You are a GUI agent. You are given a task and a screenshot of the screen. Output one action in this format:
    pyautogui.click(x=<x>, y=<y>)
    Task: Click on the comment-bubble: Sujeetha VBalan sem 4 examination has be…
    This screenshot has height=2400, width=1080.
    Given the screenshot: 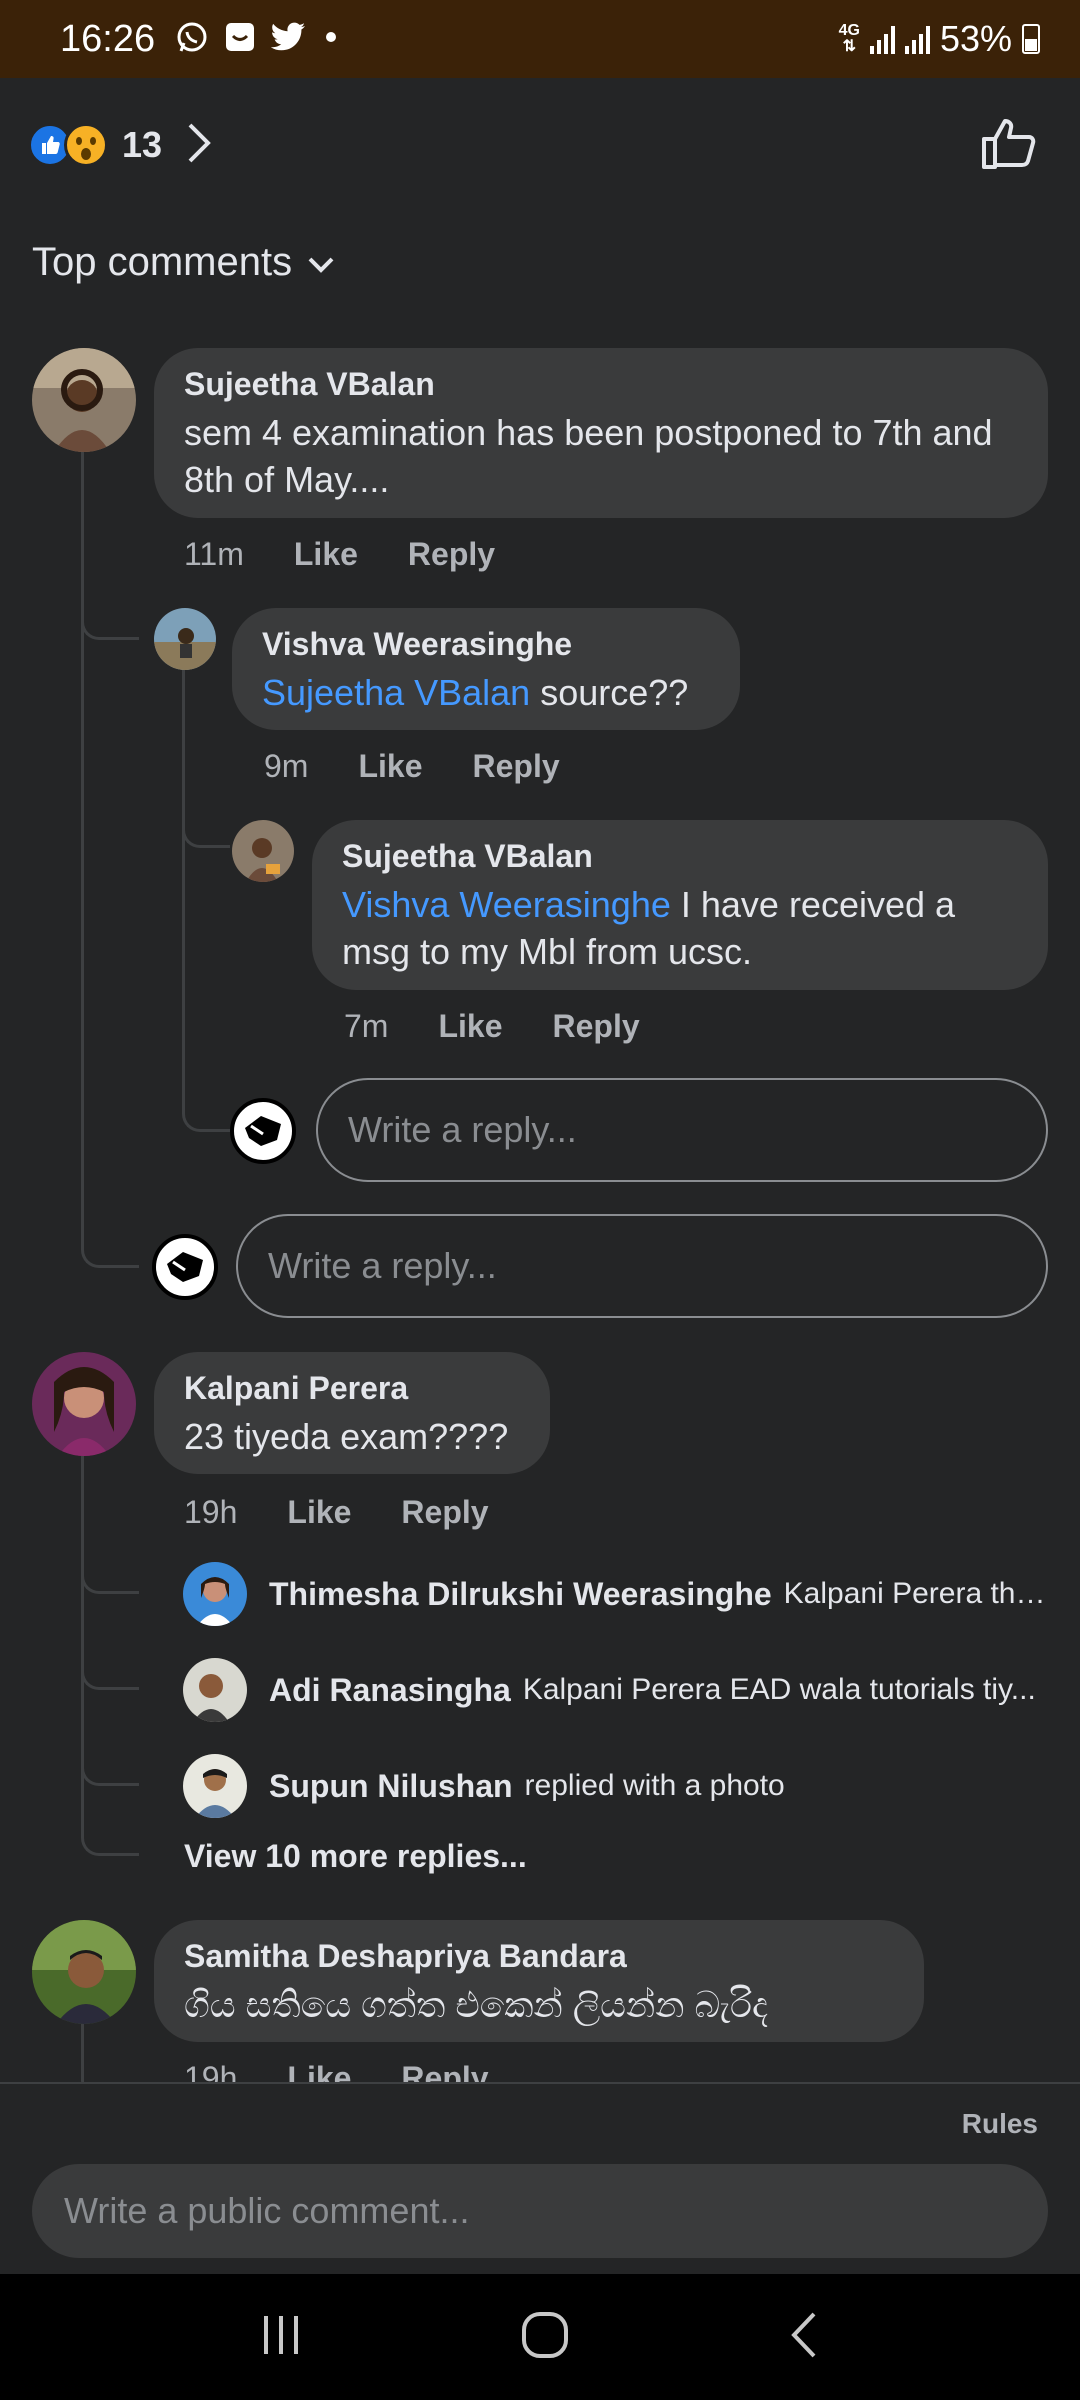 What is the action you would take?
    pyautogui.click(x=601, y=433)
    